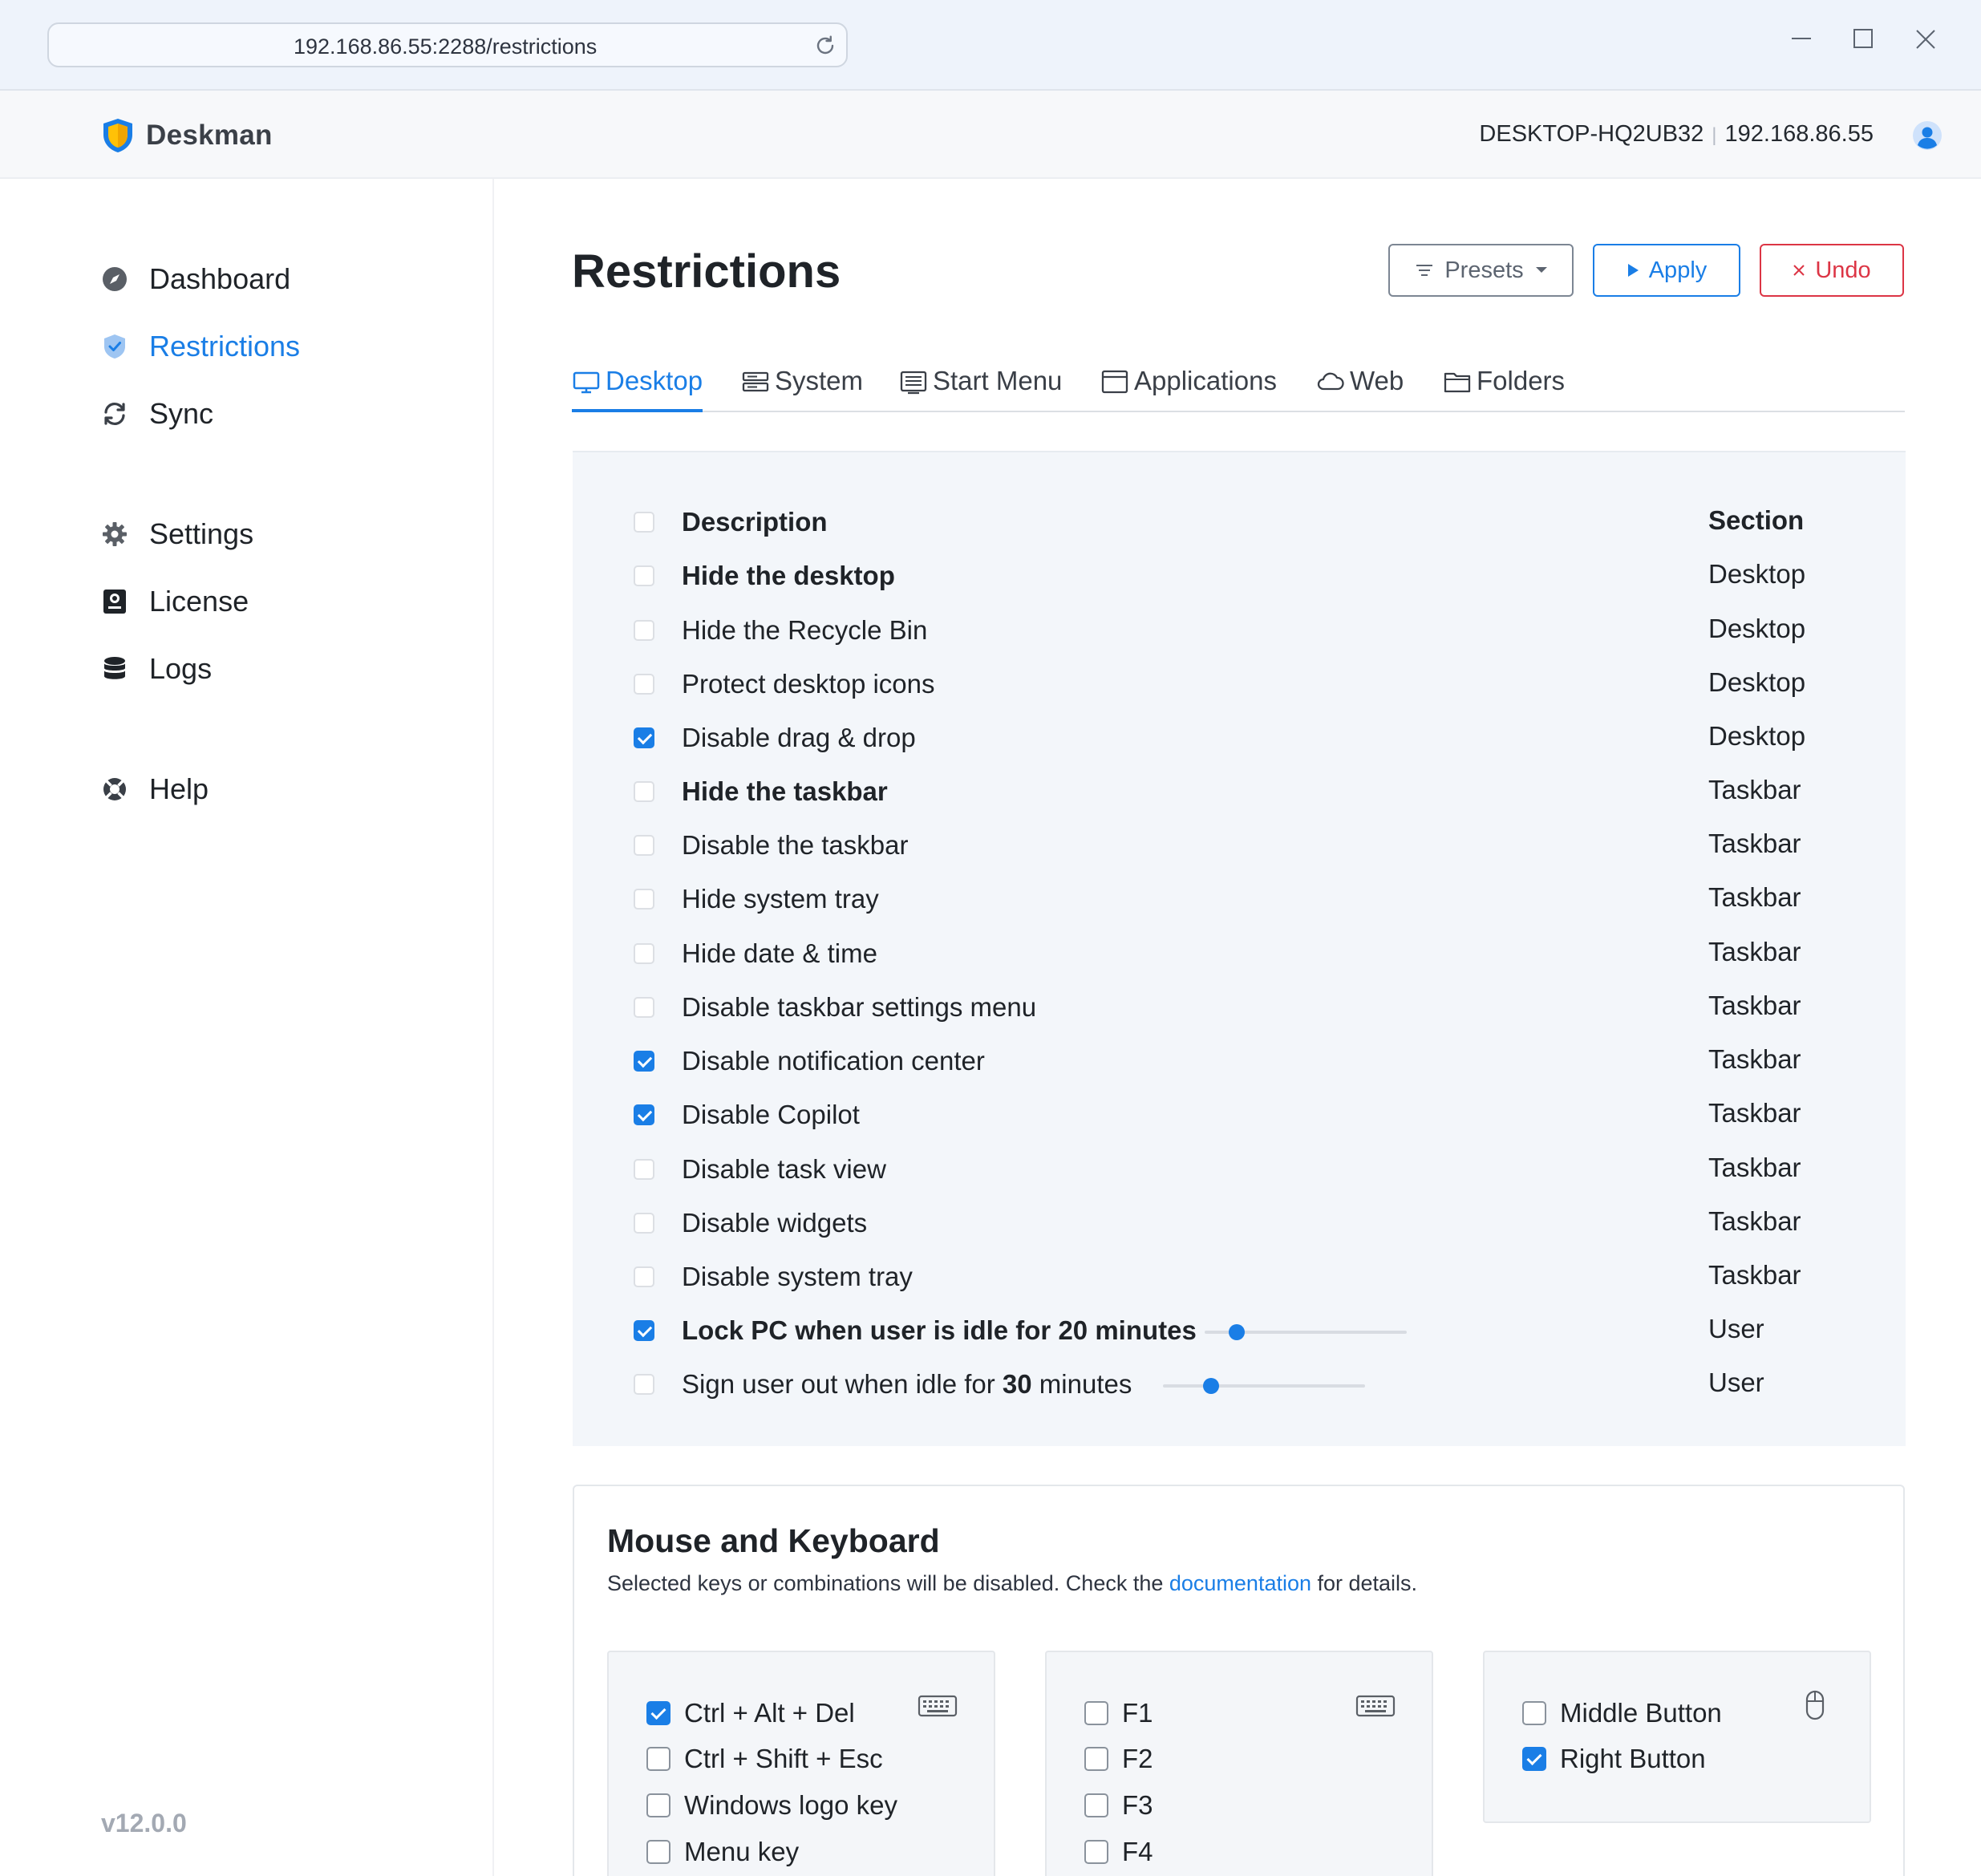 This screenshot has width=1981, height=1876. Describe the element at coordinates (1667, 270) in the screenshot. I see `apply-button: Apply` at that location.